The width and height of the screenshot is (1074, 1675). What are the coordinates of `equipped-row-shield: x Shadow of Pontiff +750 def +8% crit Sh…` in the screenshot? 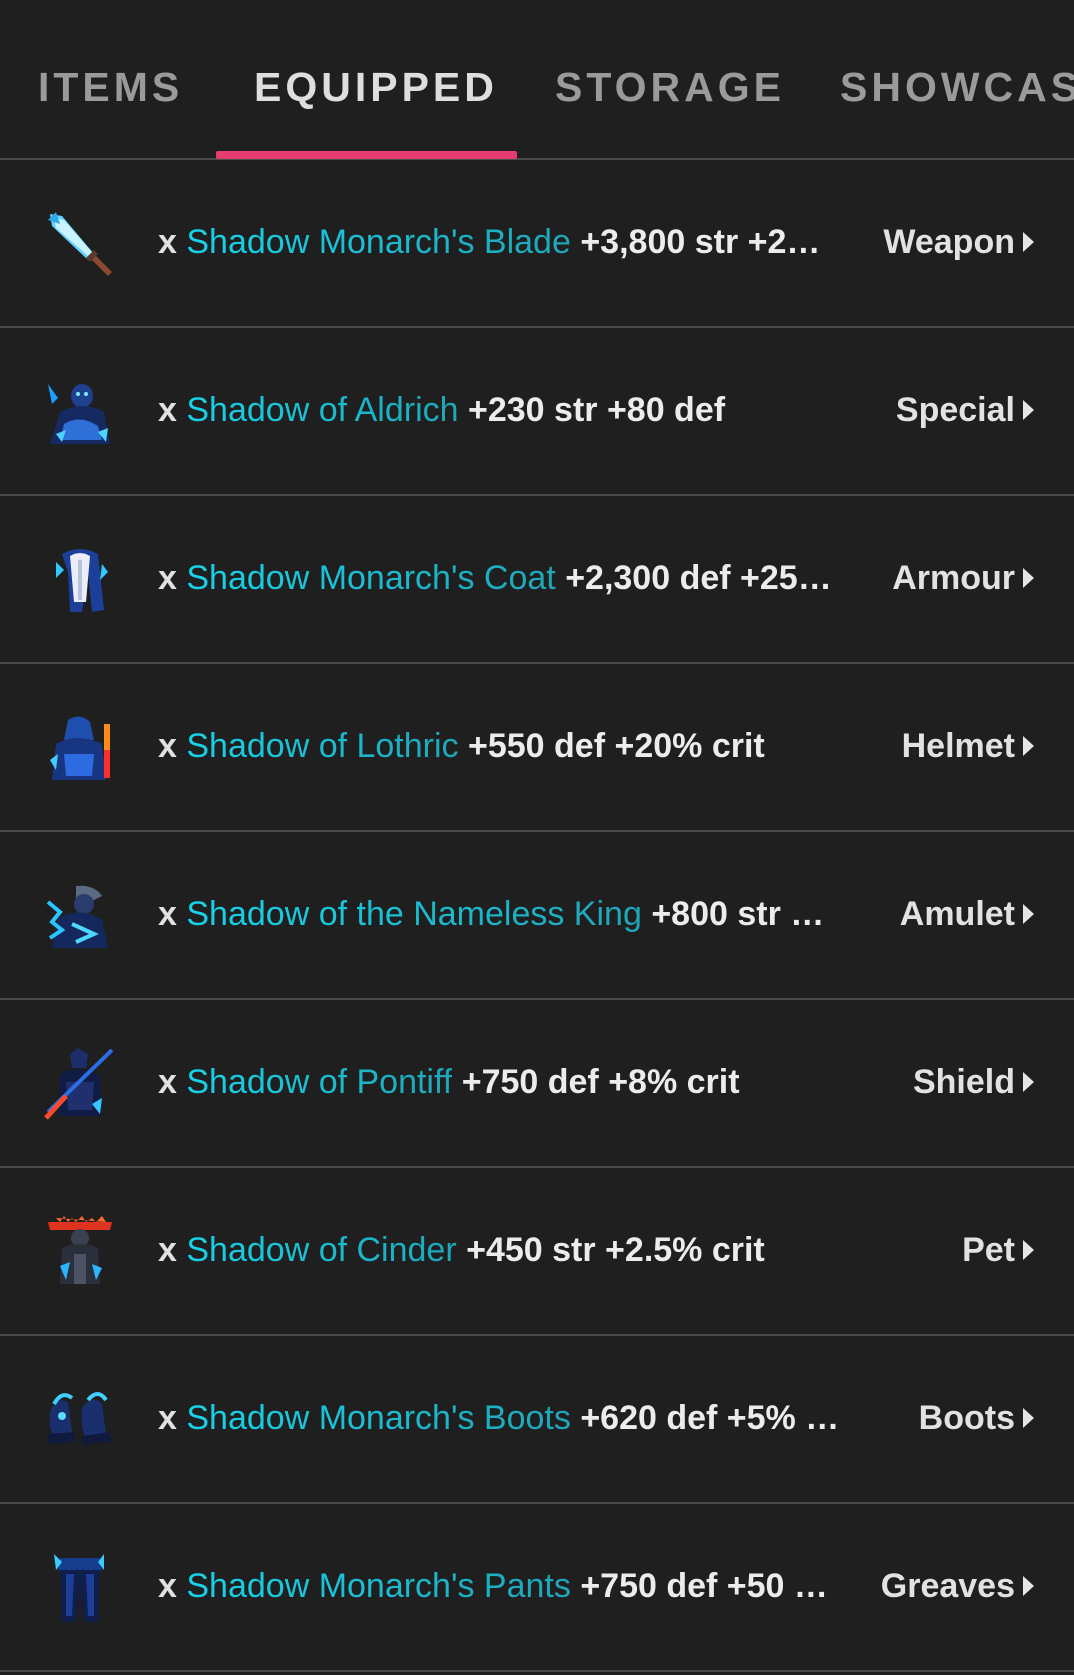 It's located at (537, 1084).